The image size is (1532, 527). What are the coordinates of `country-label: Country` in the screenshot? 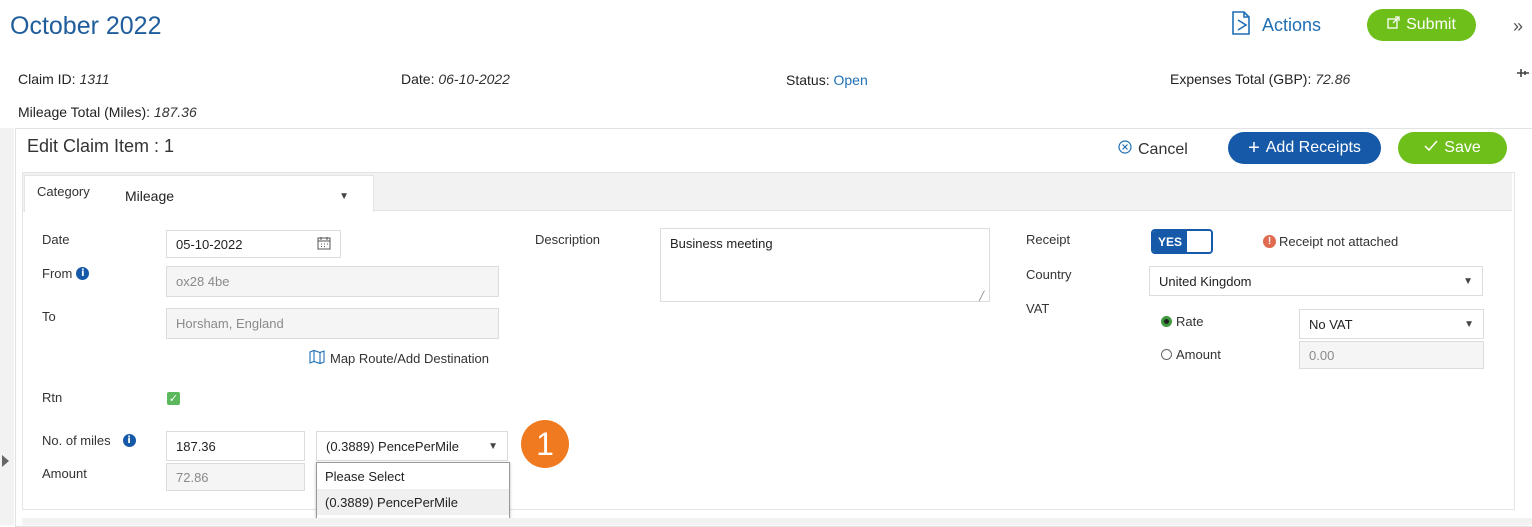 It's located at (1049, 274).